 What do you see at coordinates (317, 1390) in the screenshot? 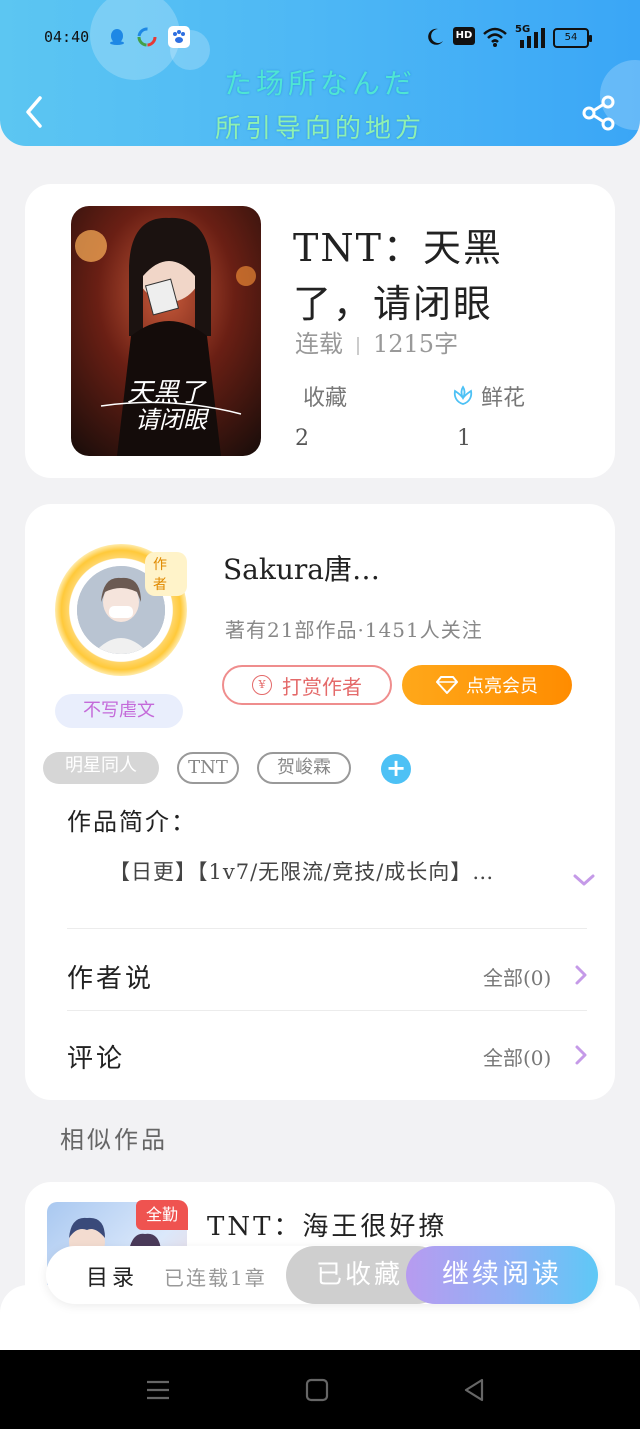
I see `home-icon` at bounding box center [317, 1390].